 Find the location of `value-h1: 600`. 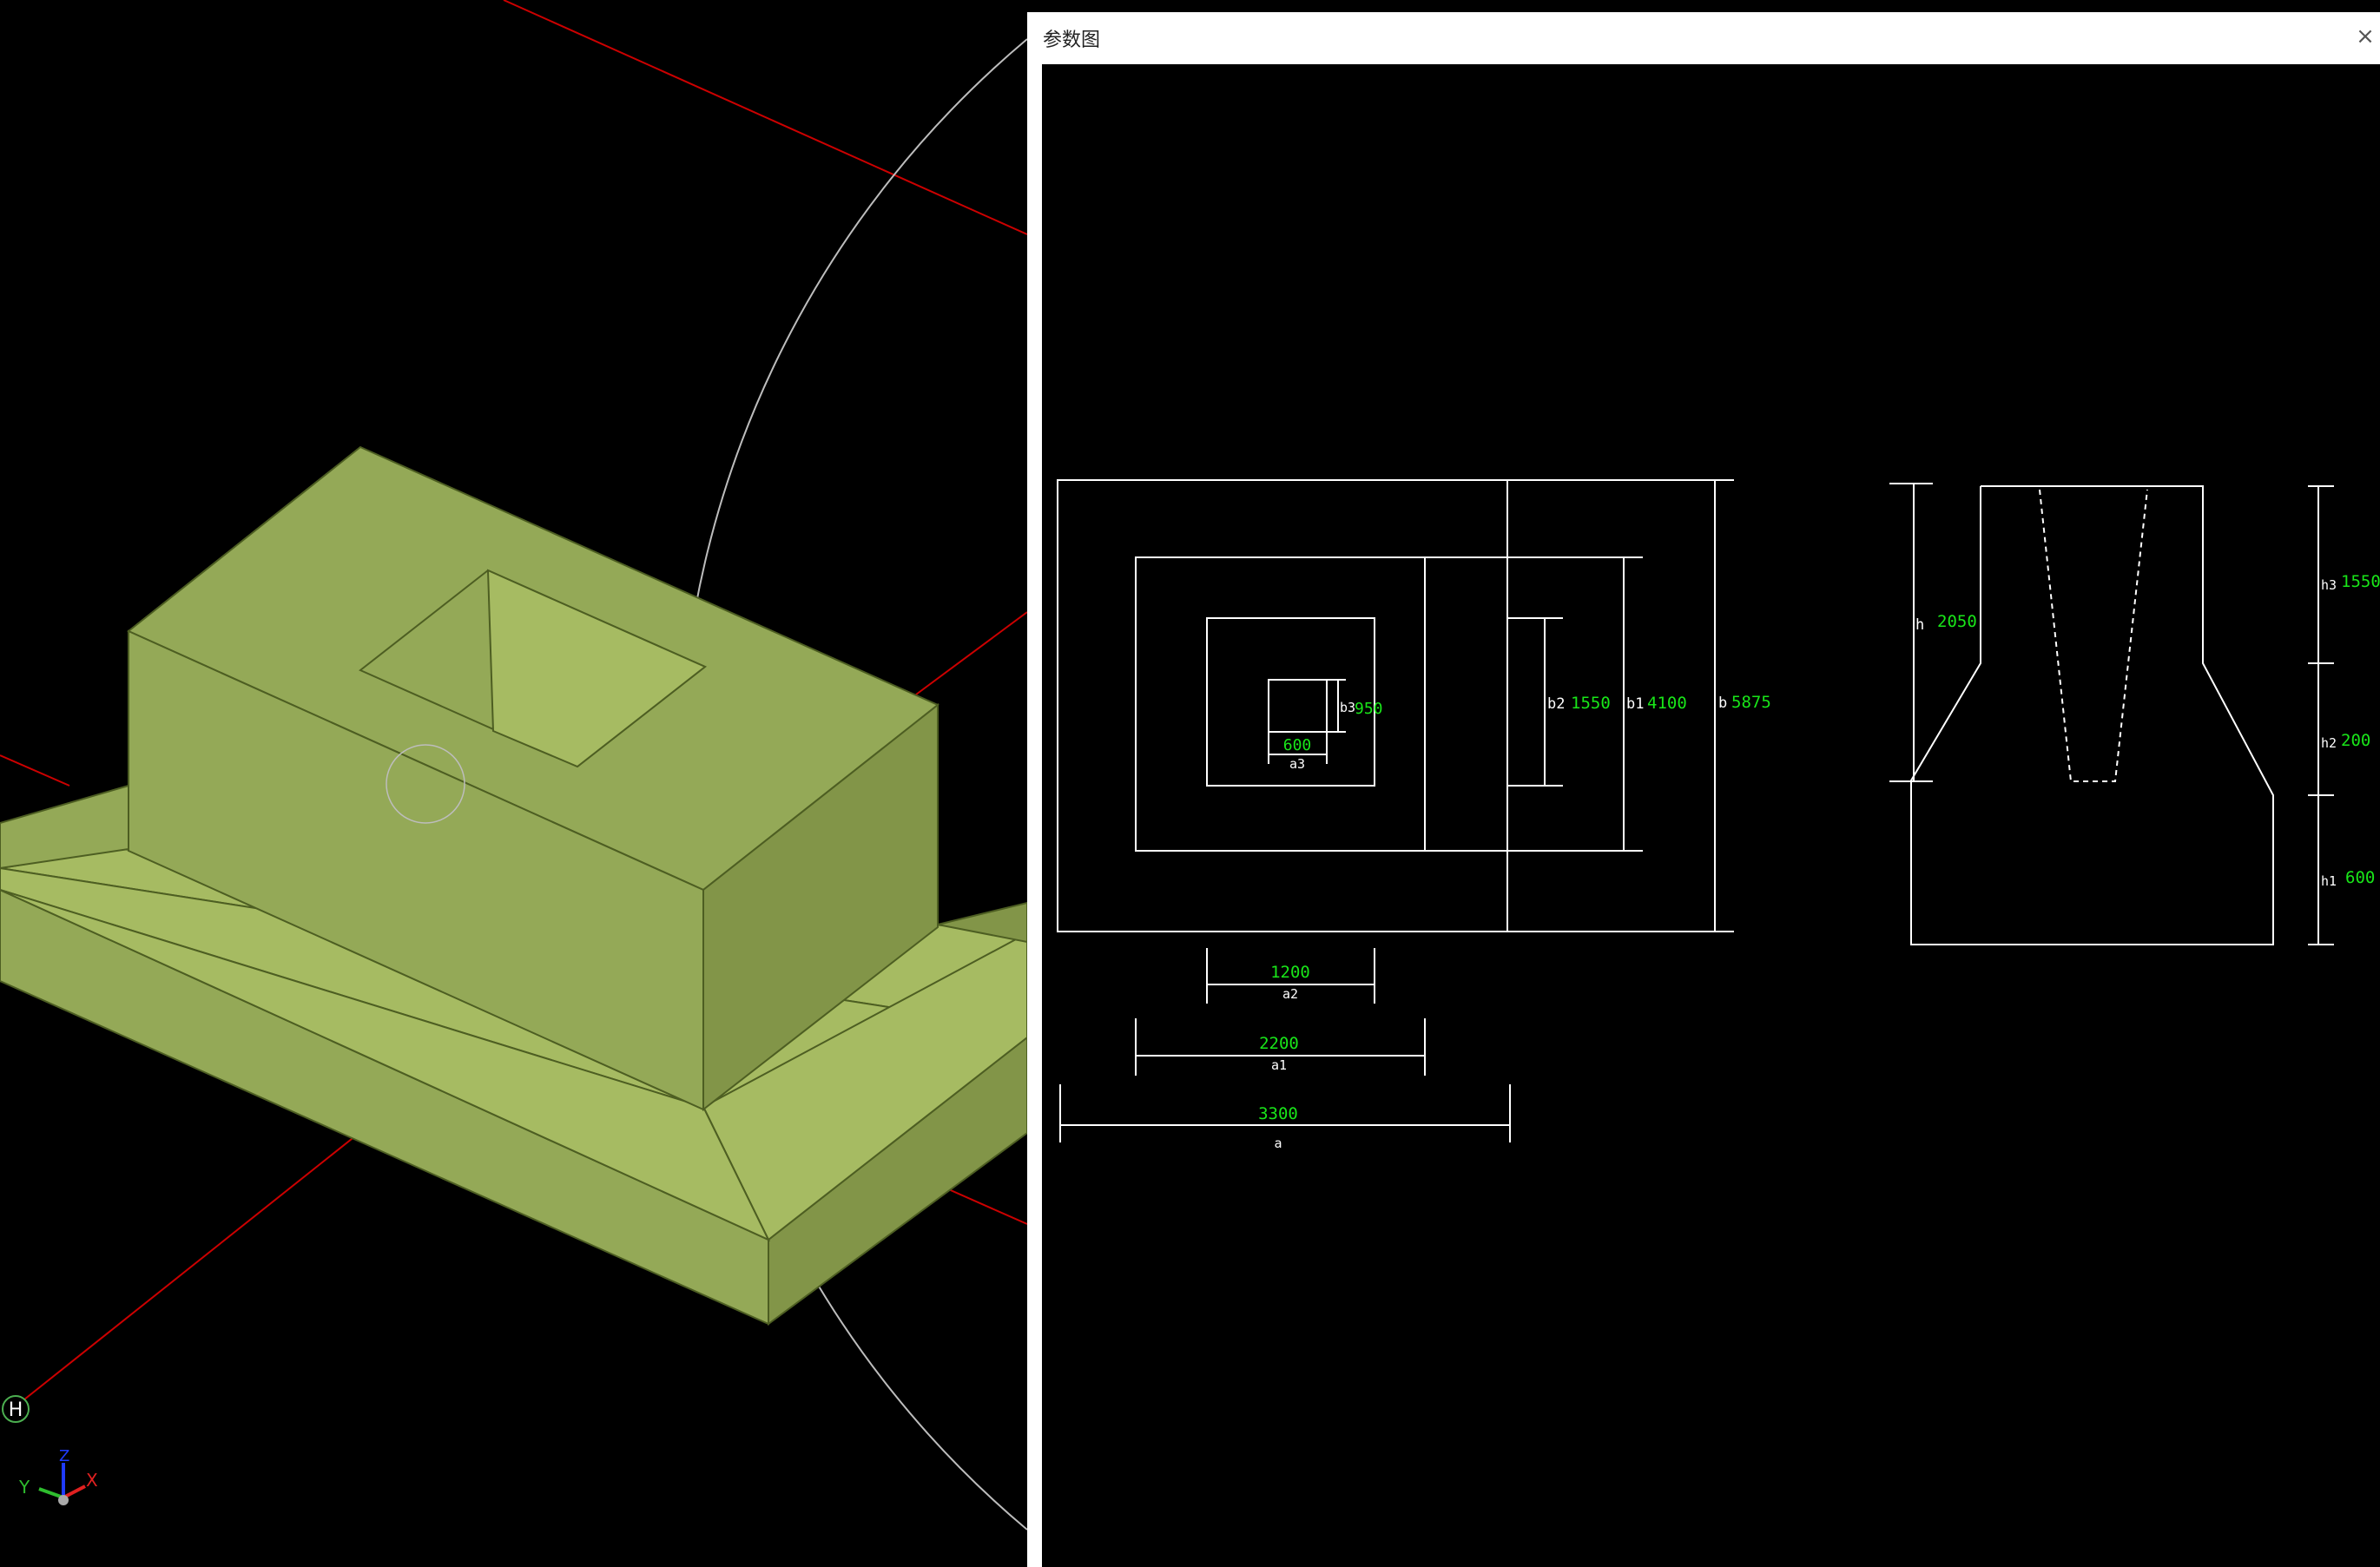

value-h1: 600 is located at coordinates (2360, 877).